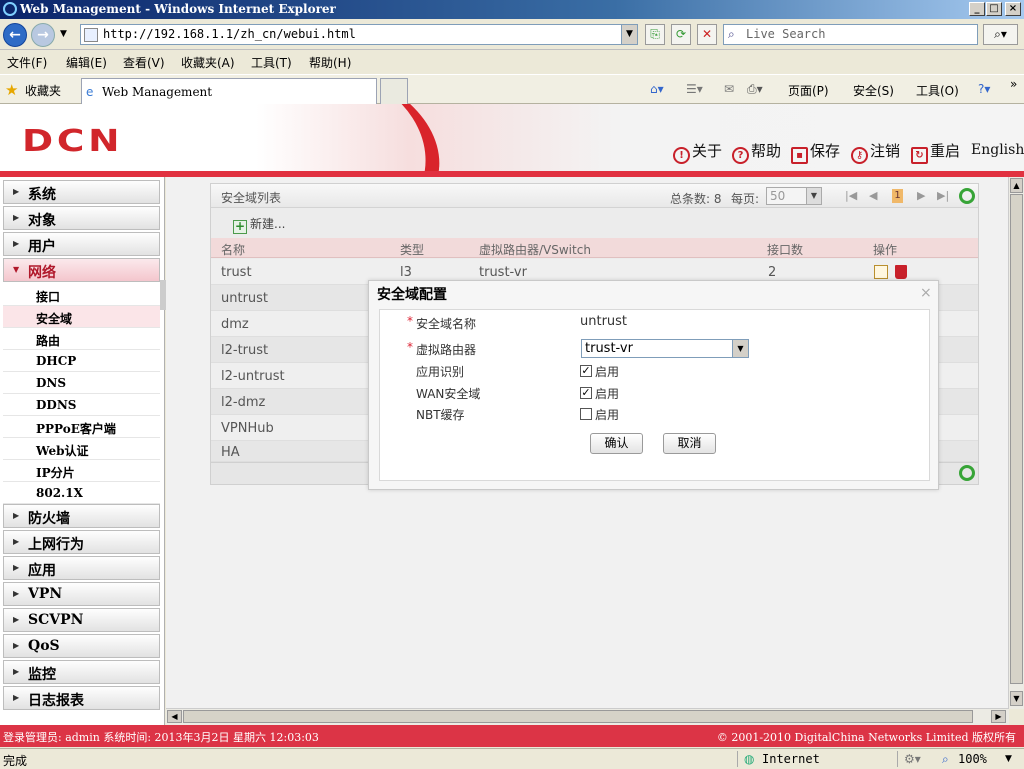  What do you see at coordinates (174, 716) in the screenshot?
I see `scroll-left-icon: ◀` at bounding box center [174, 716].